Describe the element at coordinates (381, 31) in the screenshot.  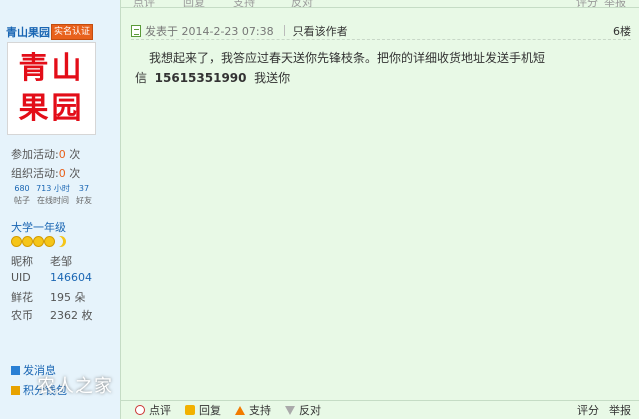
I see `post-header: 发表于 2014-2-23 07:38 只看该作者 6楼` at that location.